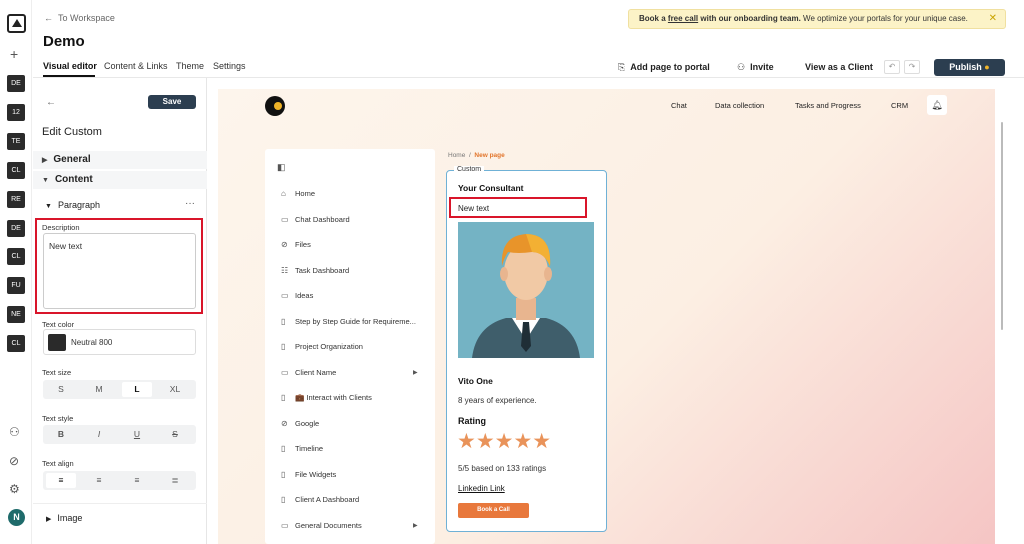 The image size is (1024, 544). What do you see at coordinates (16, 285) in the screenshot?
I see `workspace-chip: FU` at bounding box center [16, 285].